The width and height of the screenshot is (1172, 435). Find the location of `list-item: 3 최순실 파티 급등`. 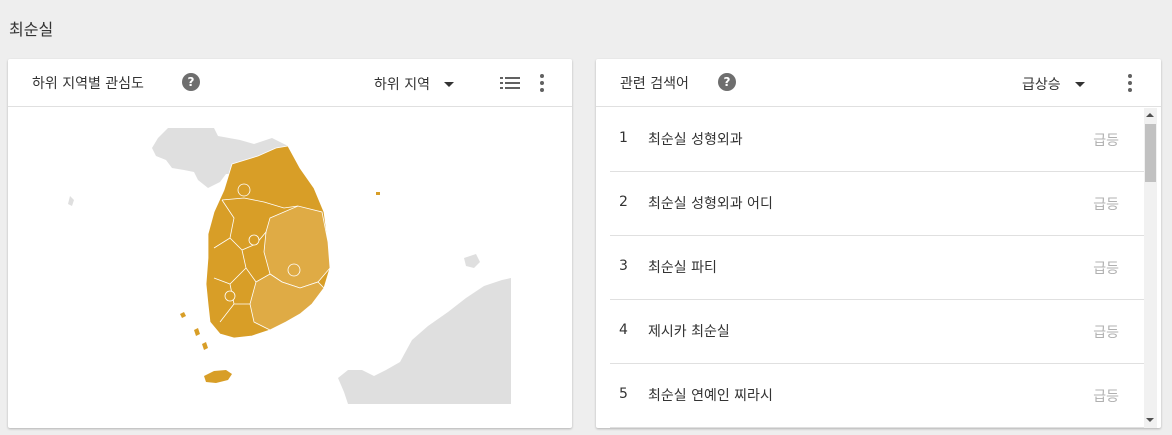

list-item: 3 최순실 파티 급등 is located at coordinates (877, 268).